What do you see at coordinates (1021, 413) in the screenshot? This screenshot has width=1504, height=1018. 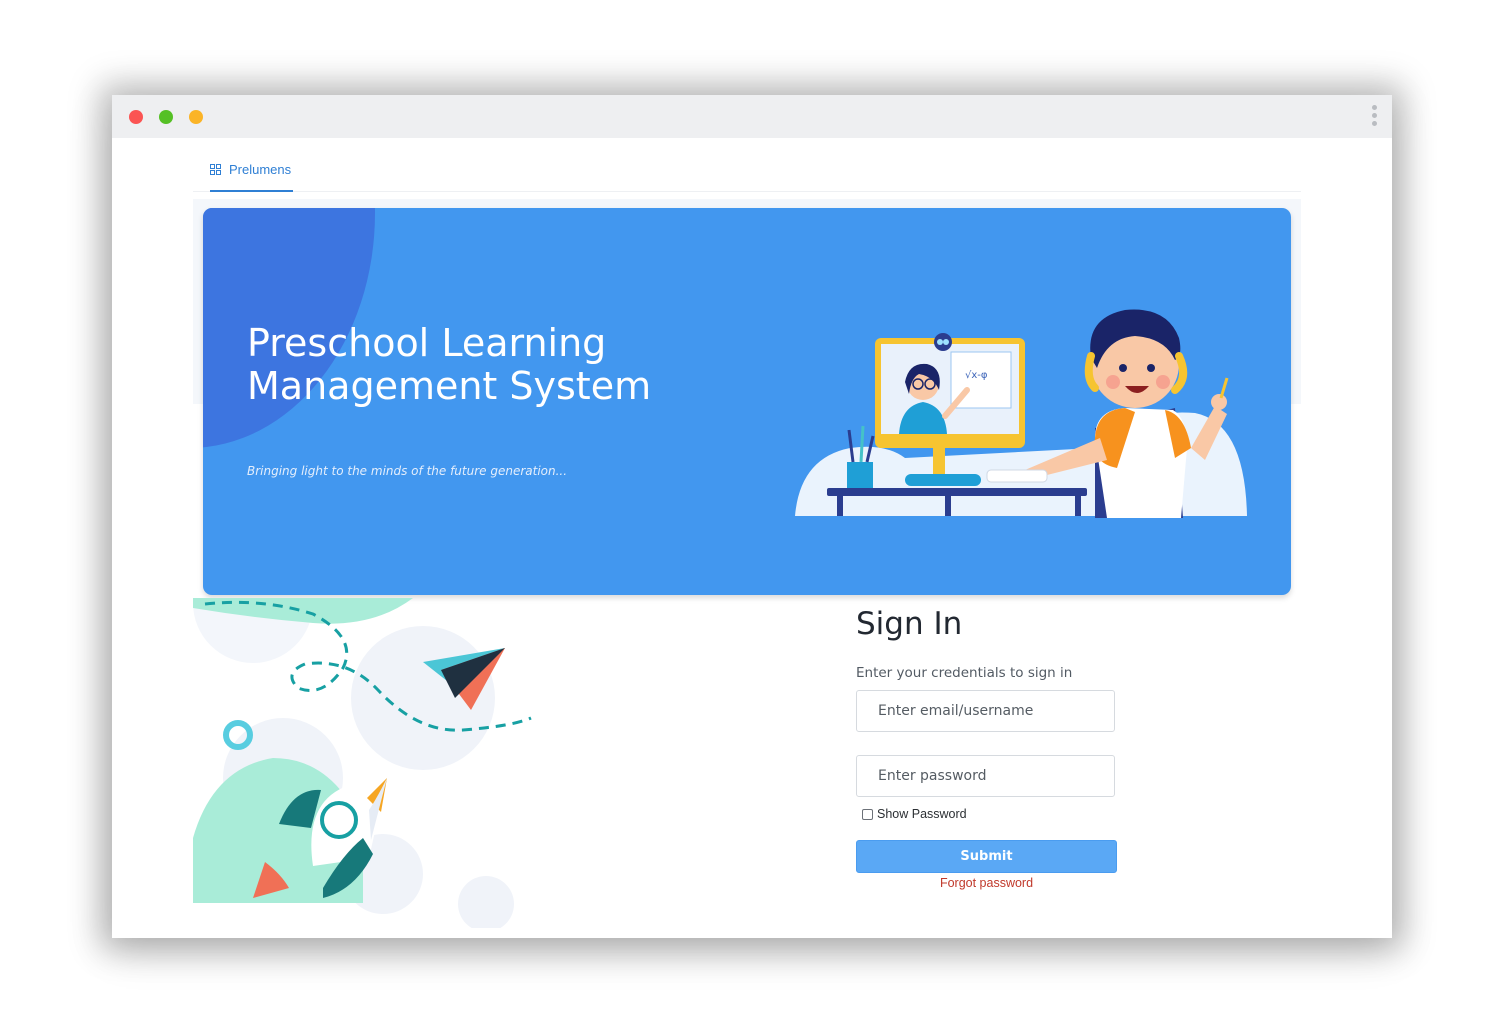 I see `online-class-illustration: √x-φ` at bounding box center [1021, 413].